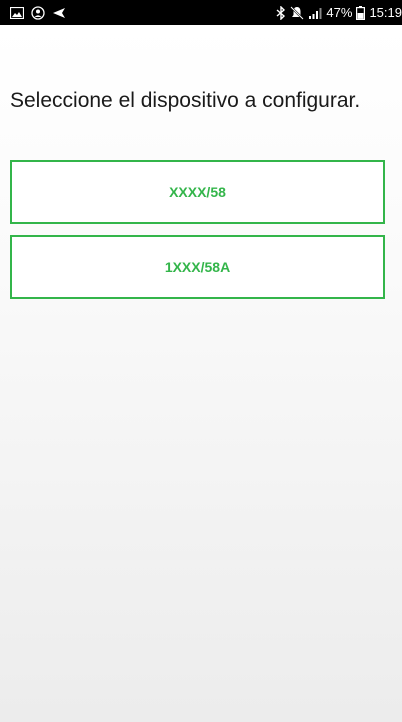 The width and height of the screenshot is (402, 722). What do you see at coordinates (281, 12) in the screenshot?
I see `bluetooth-icon` at bounding box center [281, 12].